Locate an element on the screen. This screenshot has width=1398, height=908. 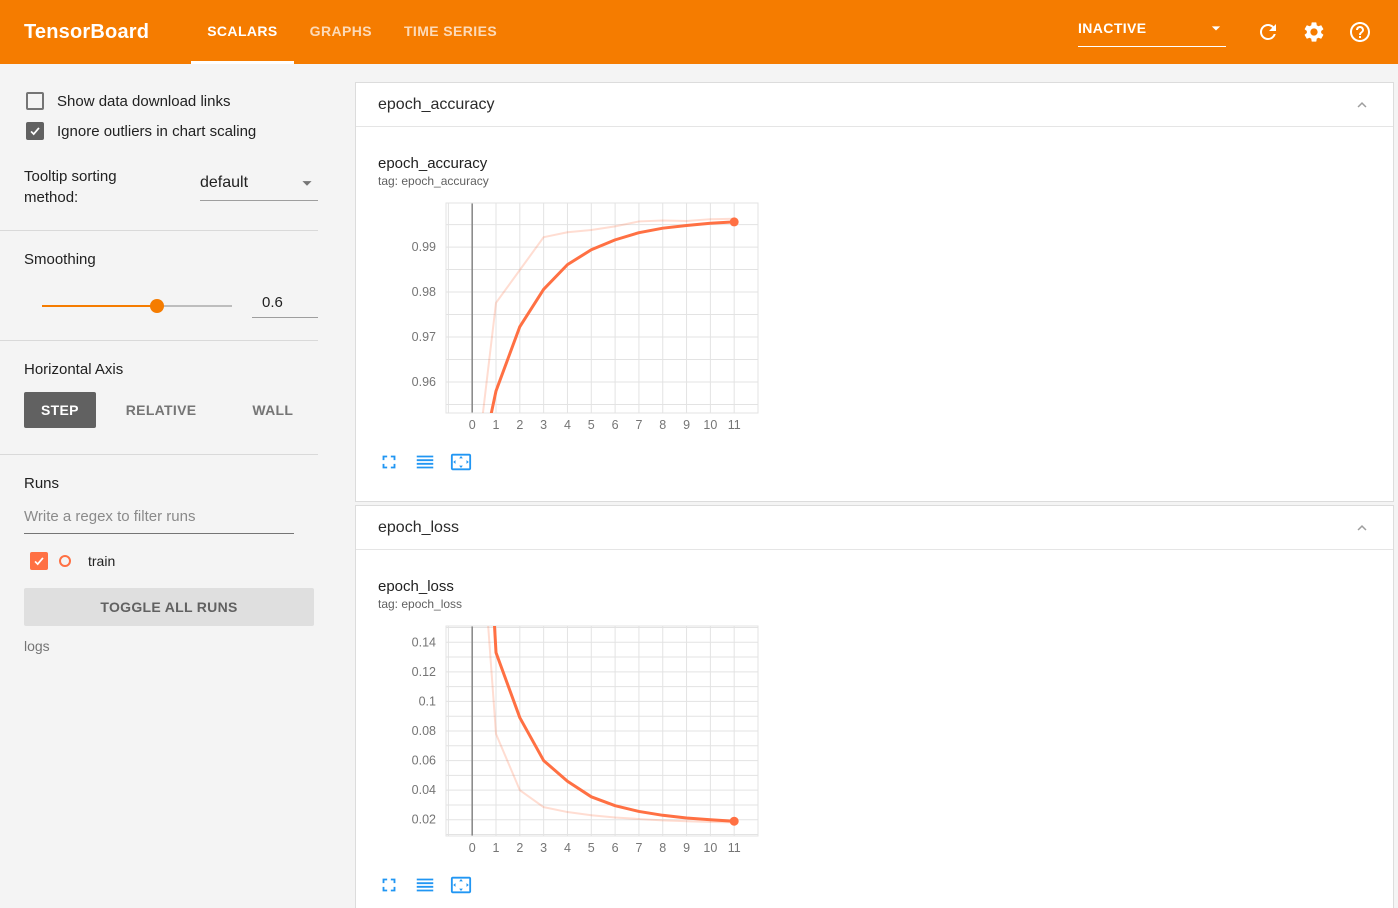
chart-tag: tag: epoch_accuracy is located at coordinates (433, 181).